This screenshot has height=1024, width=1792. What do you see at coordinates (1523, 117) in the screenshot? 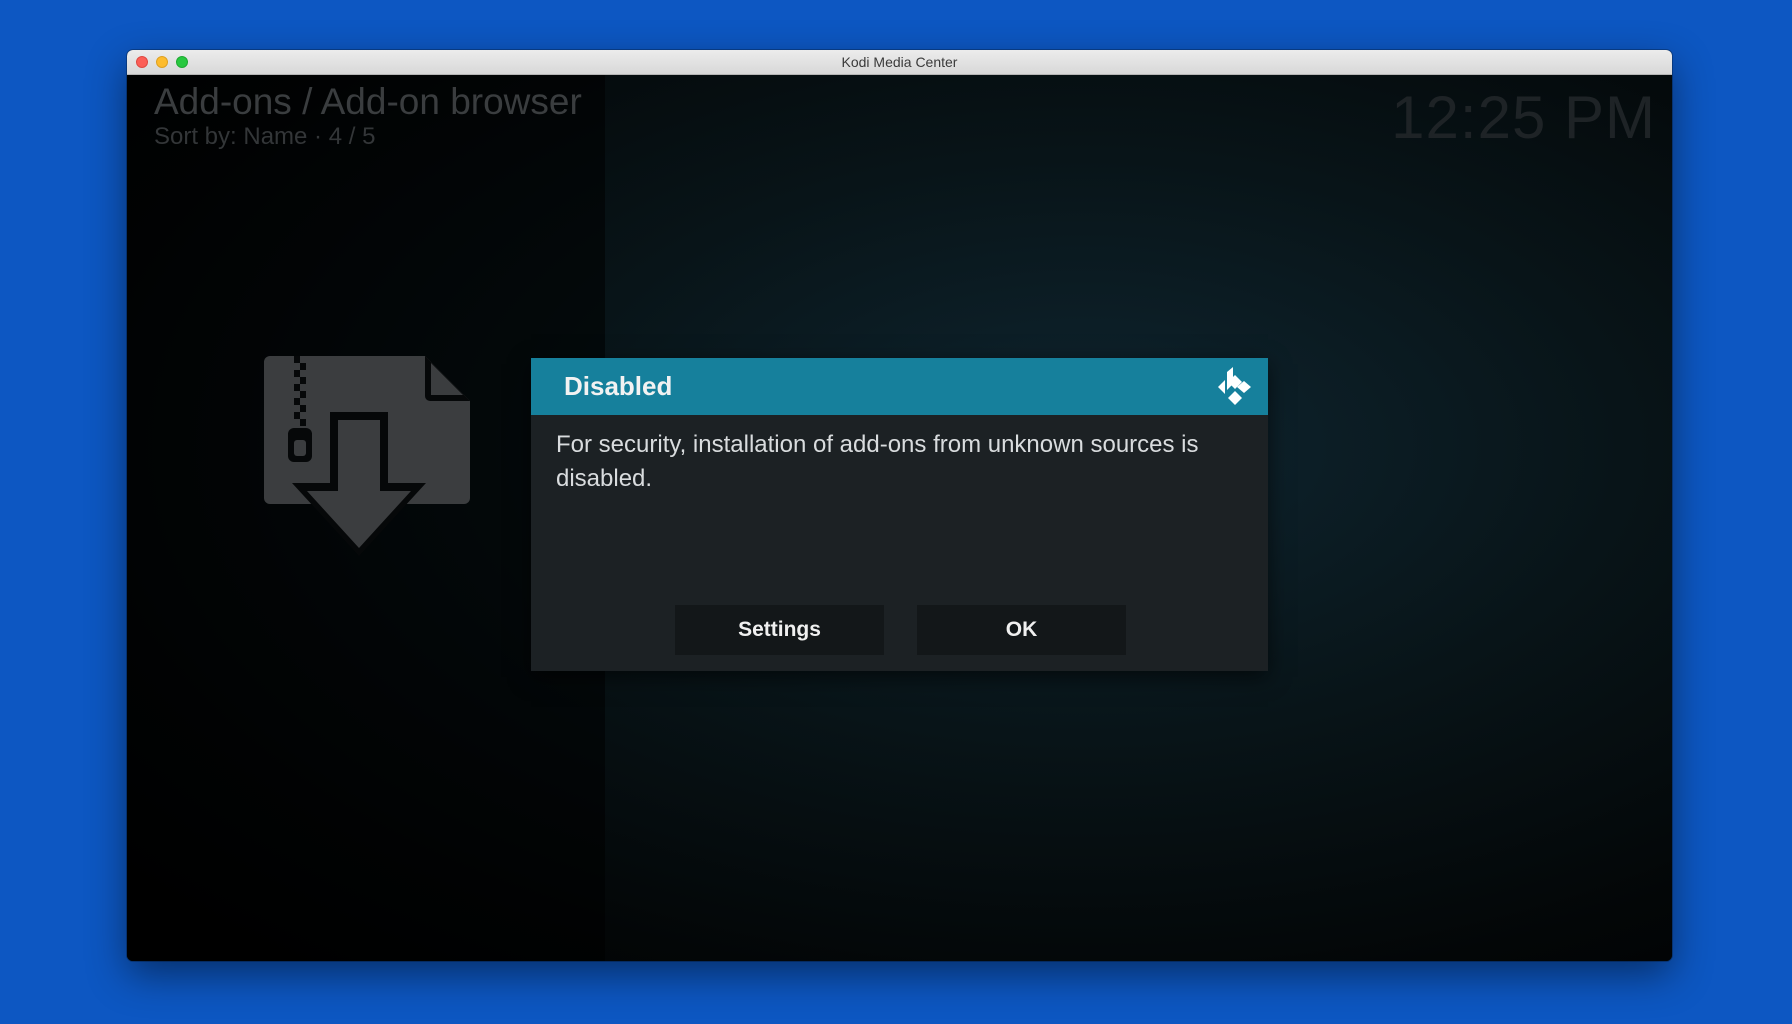
I see `clock: 12:25 PM` at bounding box center [1523, 117].